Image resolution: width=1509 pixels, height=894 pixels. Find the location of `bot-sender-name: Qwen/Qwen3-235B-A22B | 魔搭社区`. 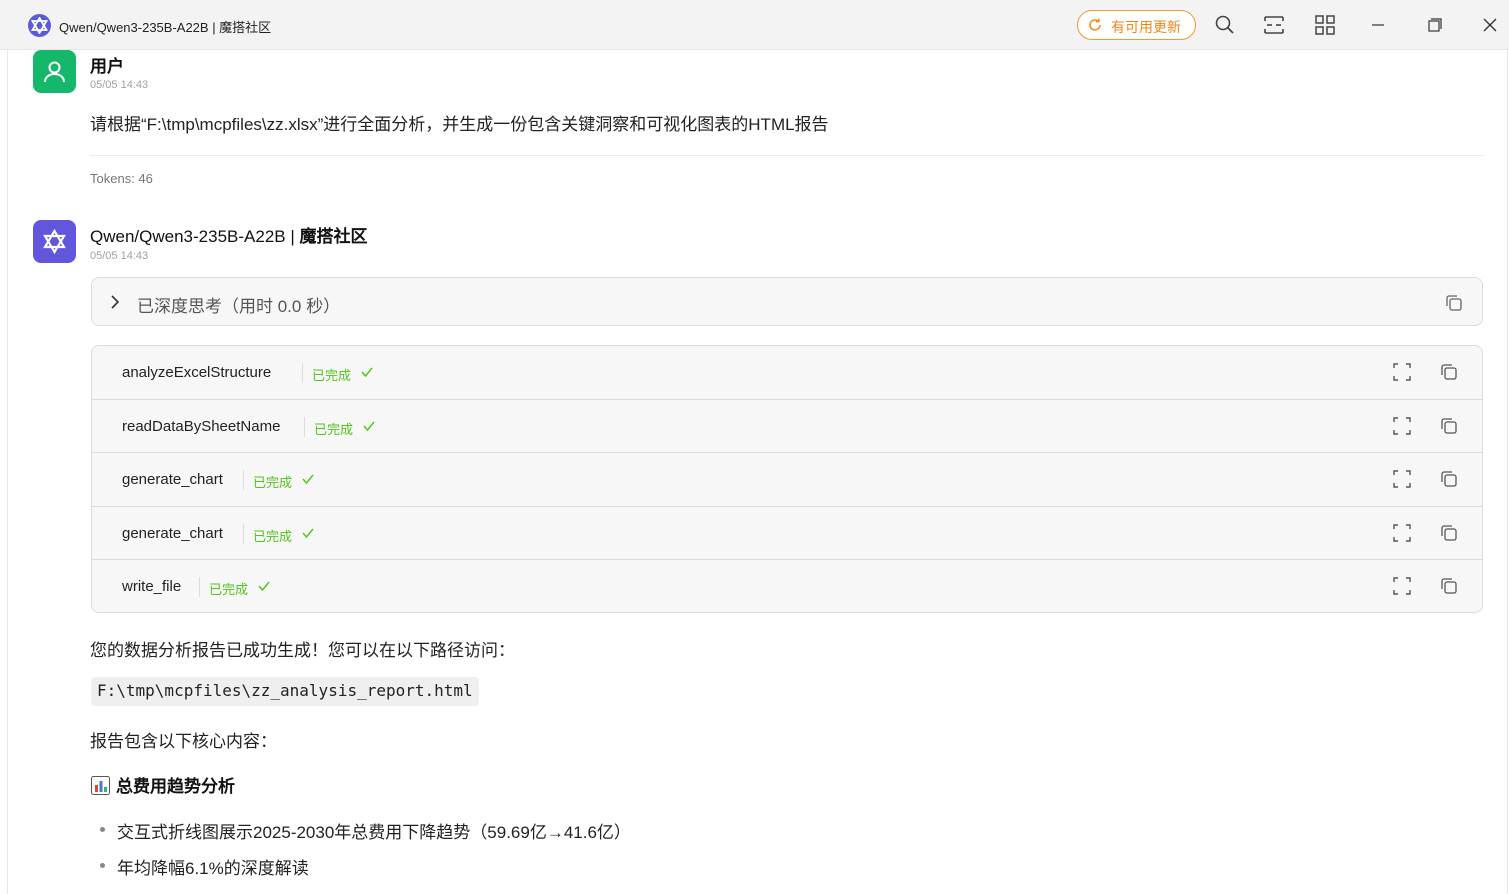

bot-sender-name: Qwen/Qwen3-235B-A22B | 魔搭社区 is located at coordinates (228, 234).